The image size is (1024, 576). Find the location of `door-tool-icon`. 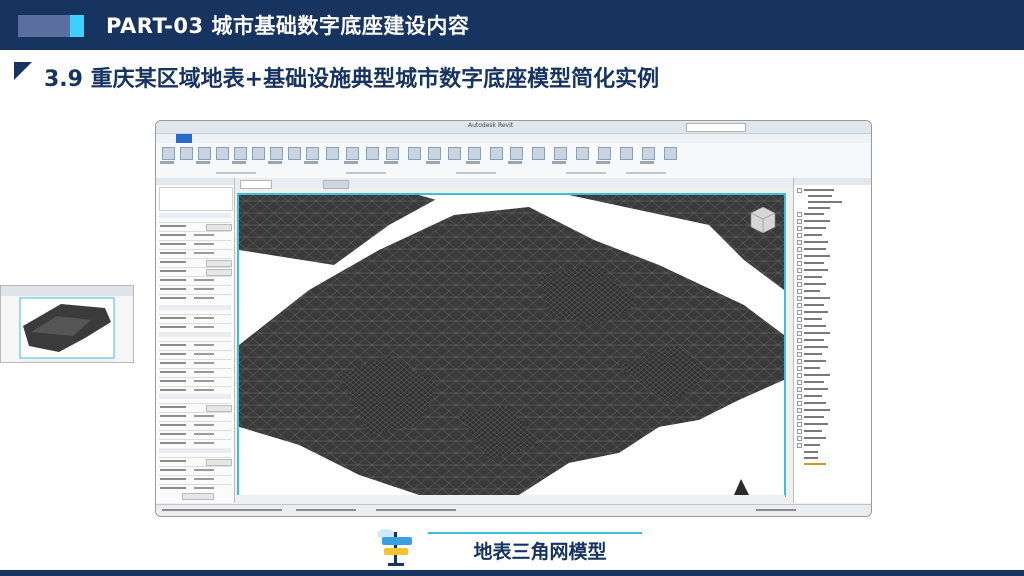

door-tool-icon is located at coordinates (204, 153).